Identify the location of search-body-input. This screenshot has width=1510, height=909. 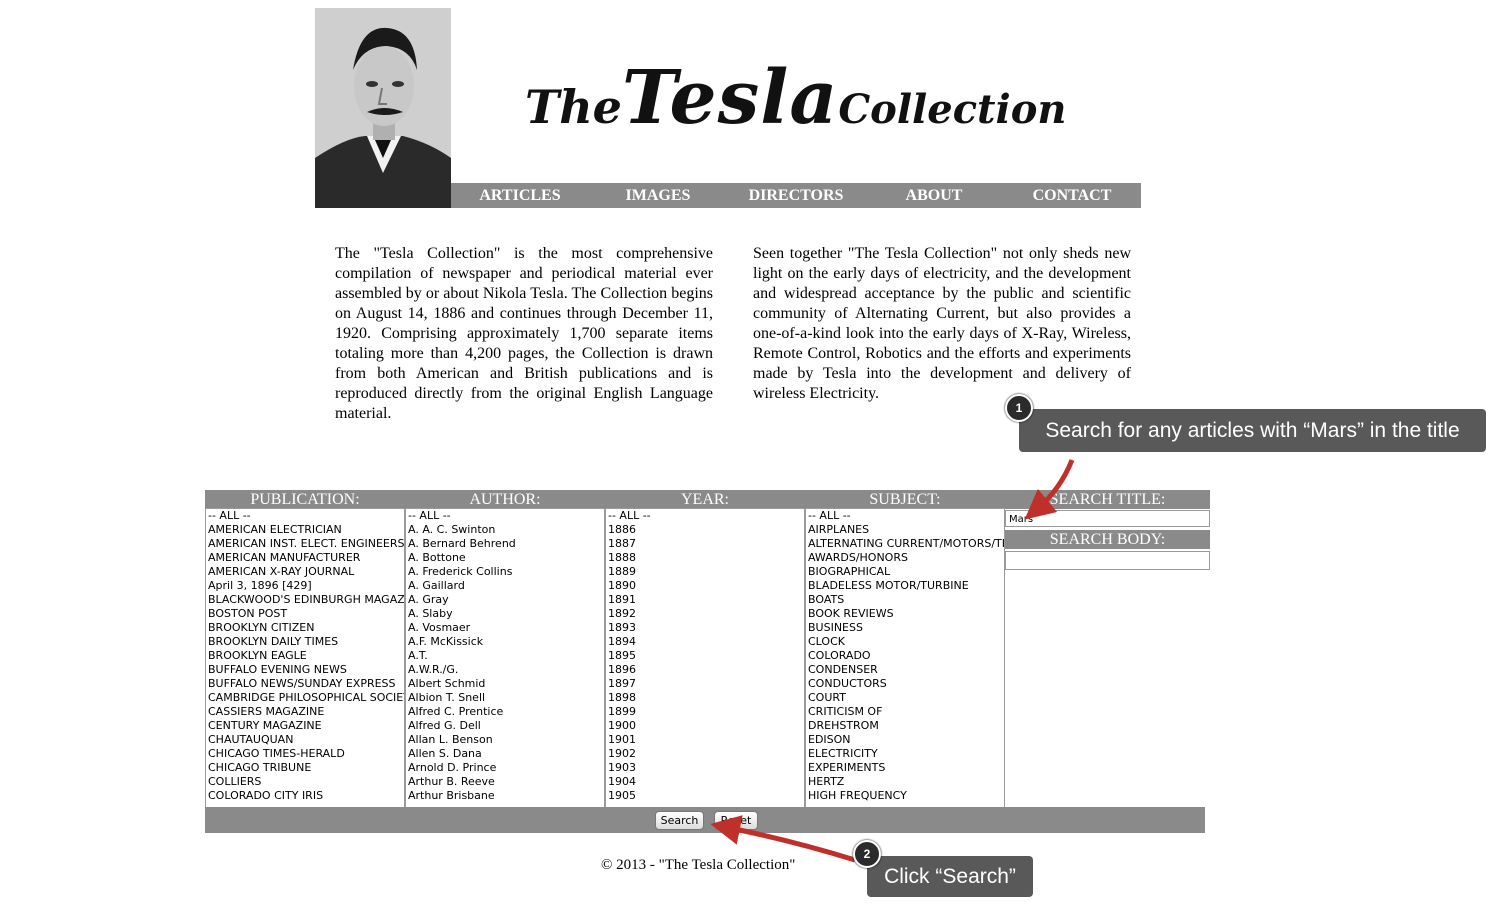
(1107, 560).